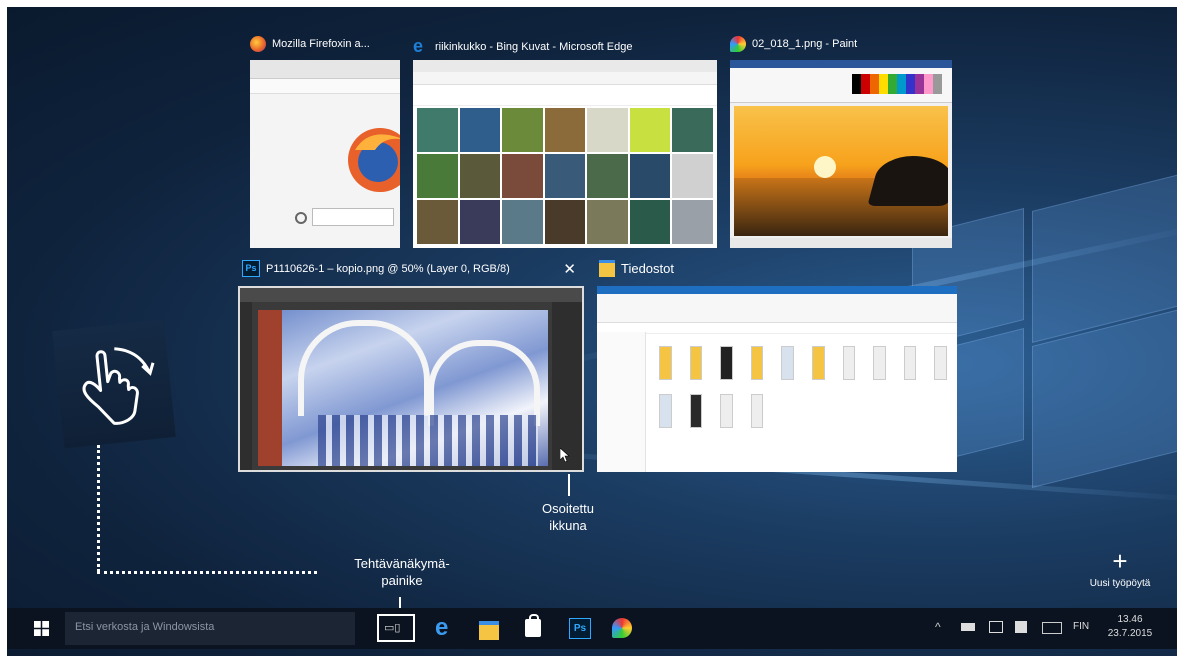 This screenshot has height=656, width=1191. Describe the element at coordinates (805, 44) in the screenshot. I see `window-title: 02_018_1.png - Paint` at that location.